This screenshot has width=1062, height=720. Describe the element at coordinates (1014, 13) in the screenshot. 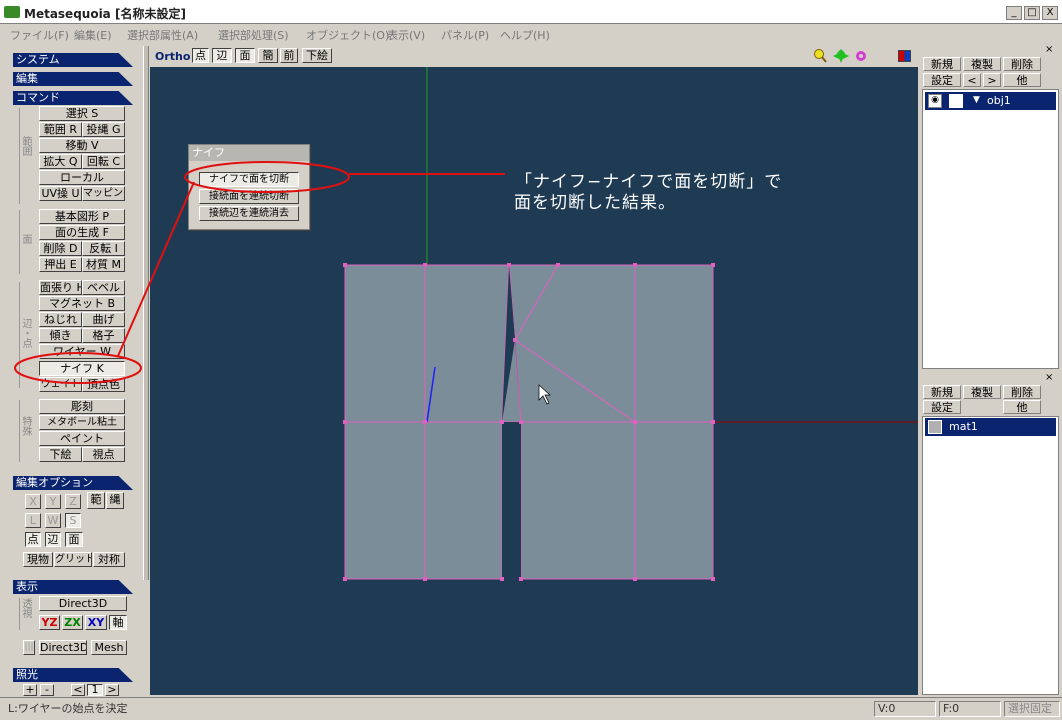

I see `minimize-button: _` at that location.